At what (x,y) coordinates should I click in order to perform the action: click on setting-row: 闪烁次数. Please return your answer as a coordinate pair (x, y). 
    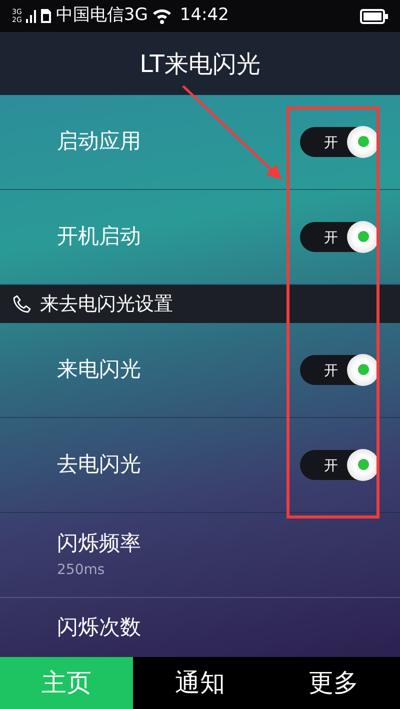
    Looking at the image, I should click on (200, 627).